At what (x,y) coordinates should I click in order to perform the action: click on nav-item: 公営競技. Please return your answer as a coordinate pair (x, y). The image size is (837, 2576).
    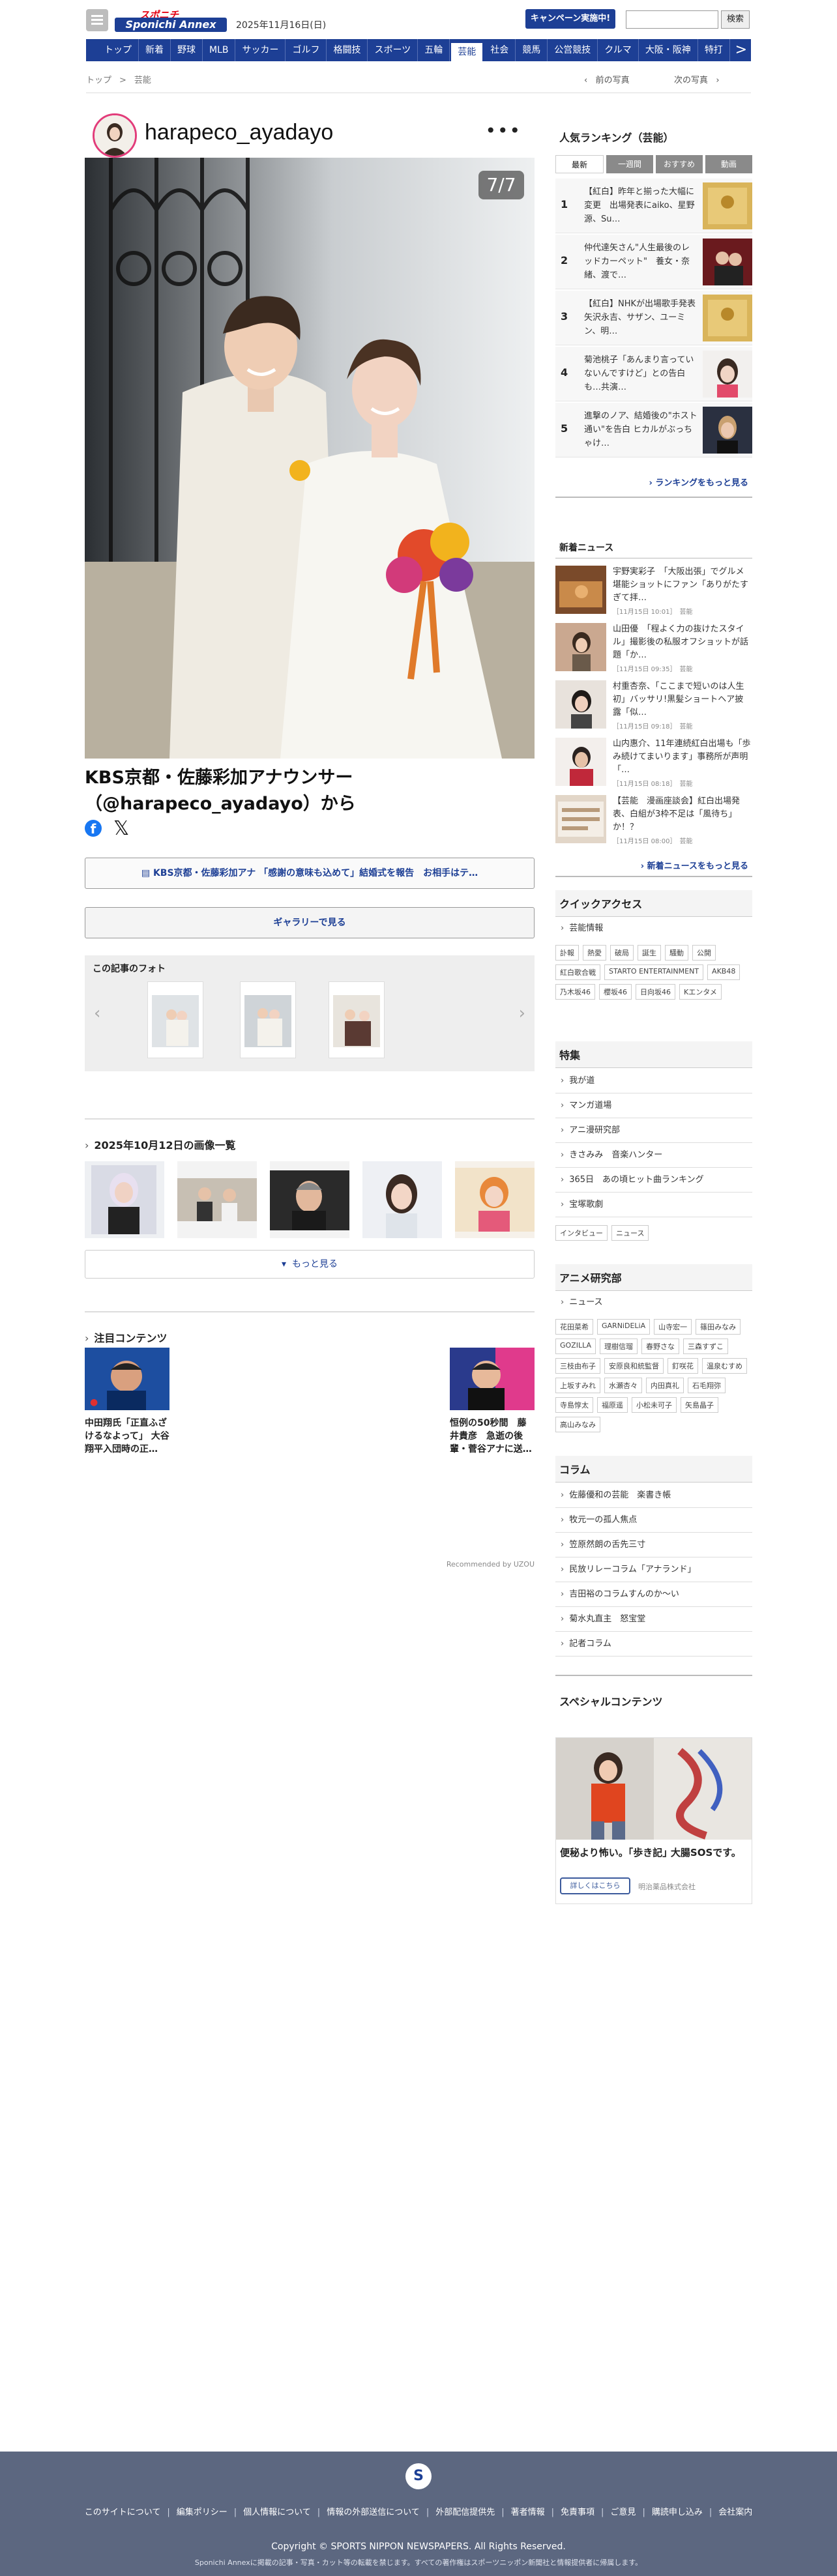
    Looking at the image, I should click on (573, 50).